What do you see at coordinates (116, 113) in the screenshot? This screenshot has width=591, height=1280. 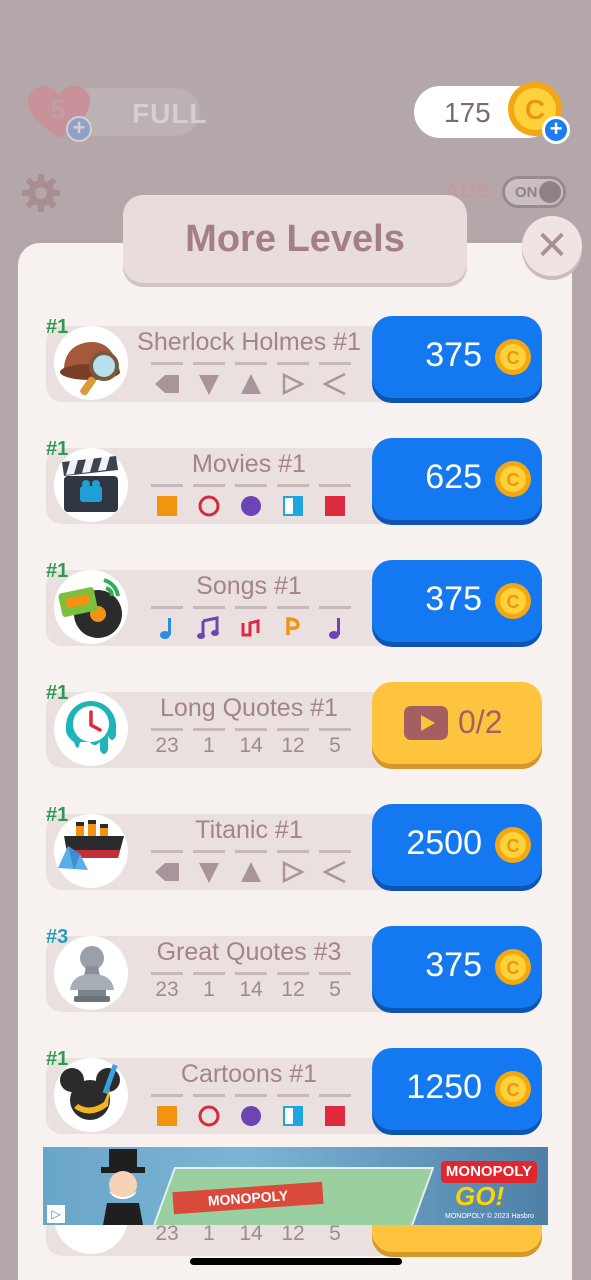 I see `lives-indicator: FULL 5 +` at bounding box center [116, 113].